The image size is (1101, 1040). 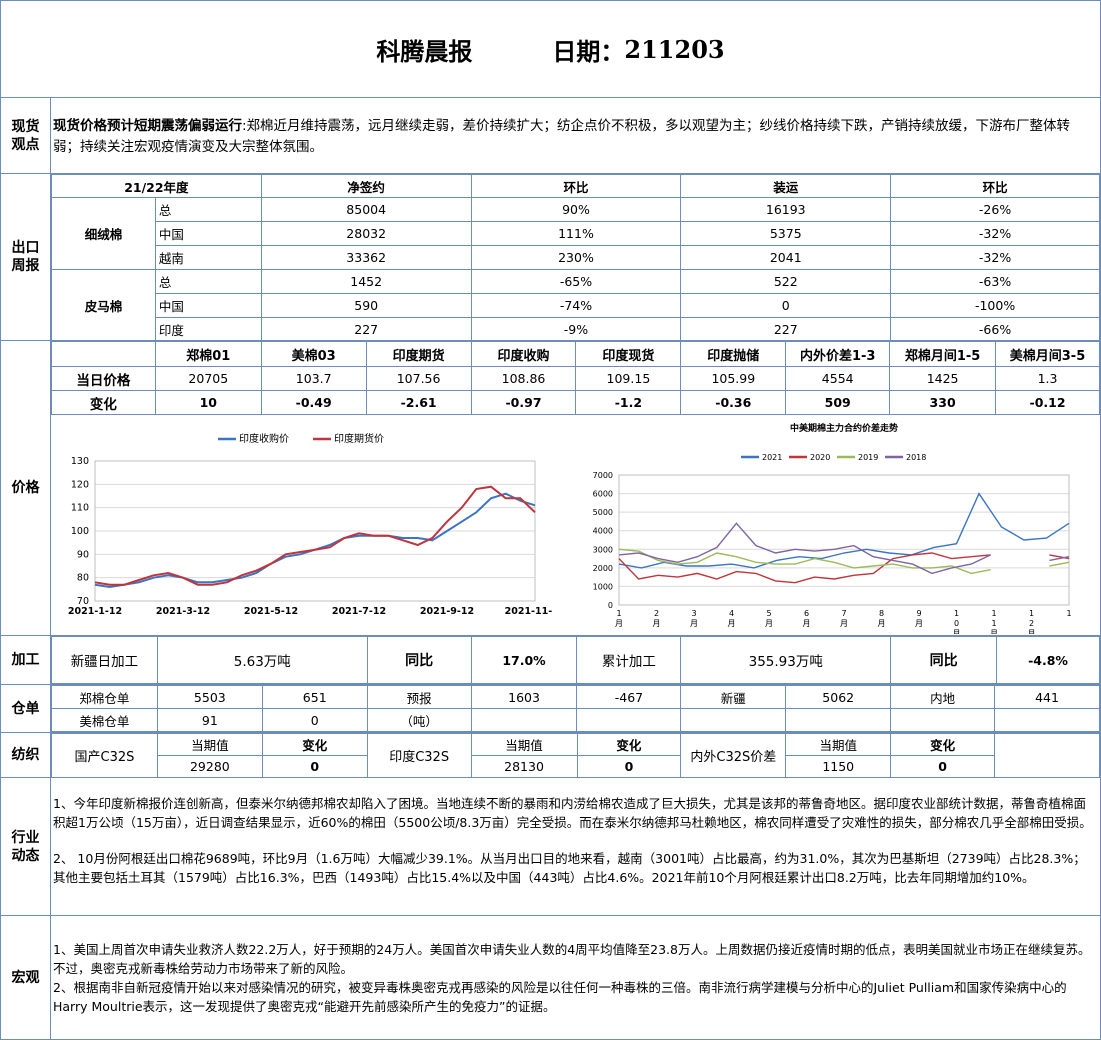 I want to click on export-row: 越南 33362 230% 2041 -32%, so click(x=576, y=257).